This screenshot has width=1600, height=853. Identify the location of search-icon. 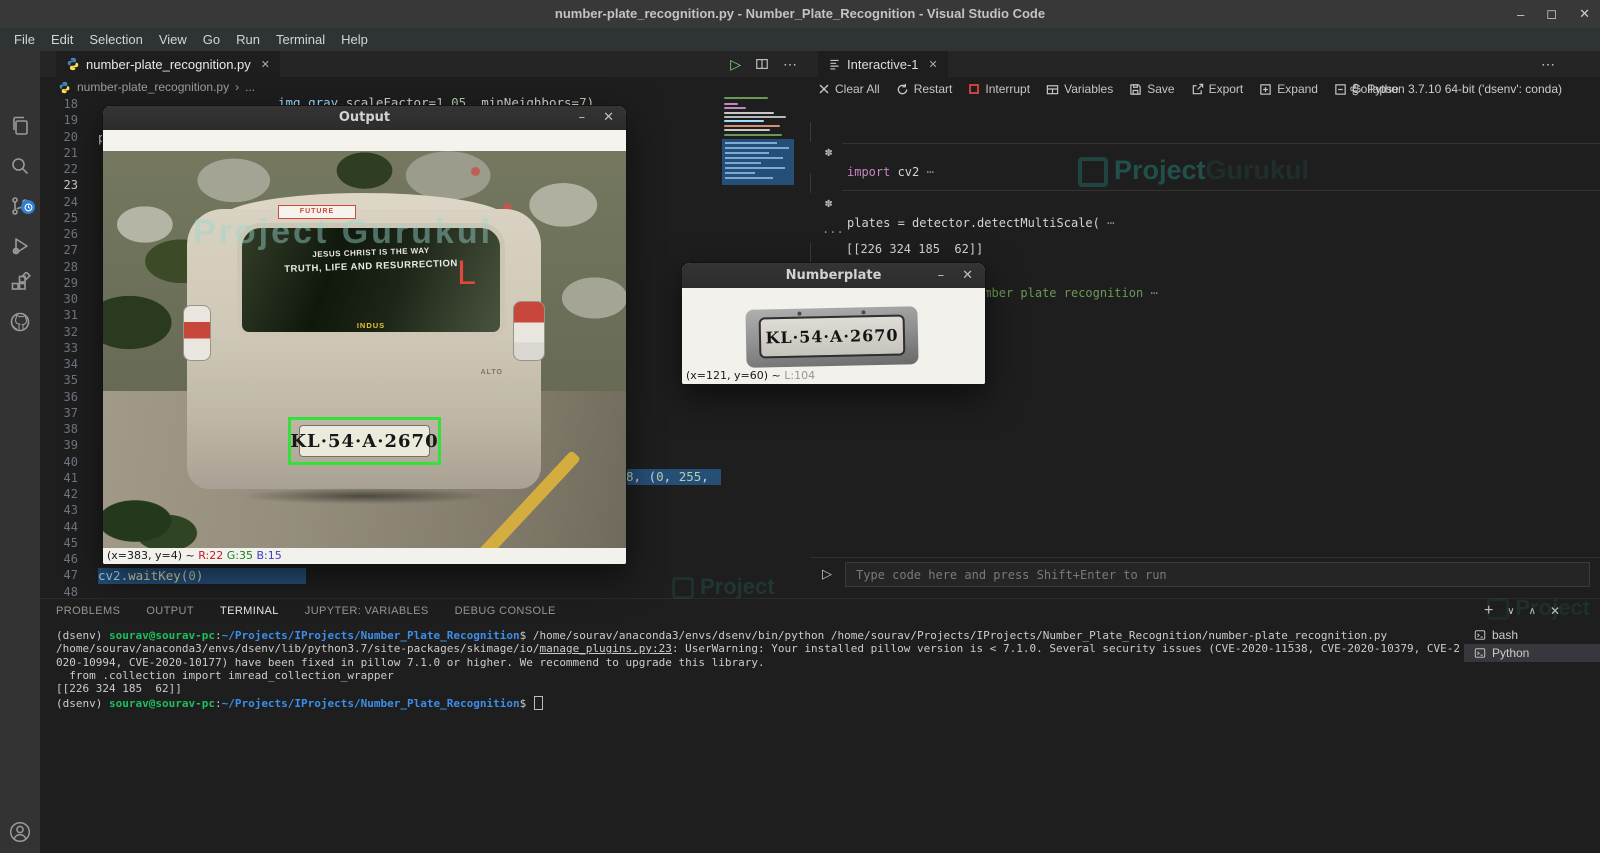
(20, 166).